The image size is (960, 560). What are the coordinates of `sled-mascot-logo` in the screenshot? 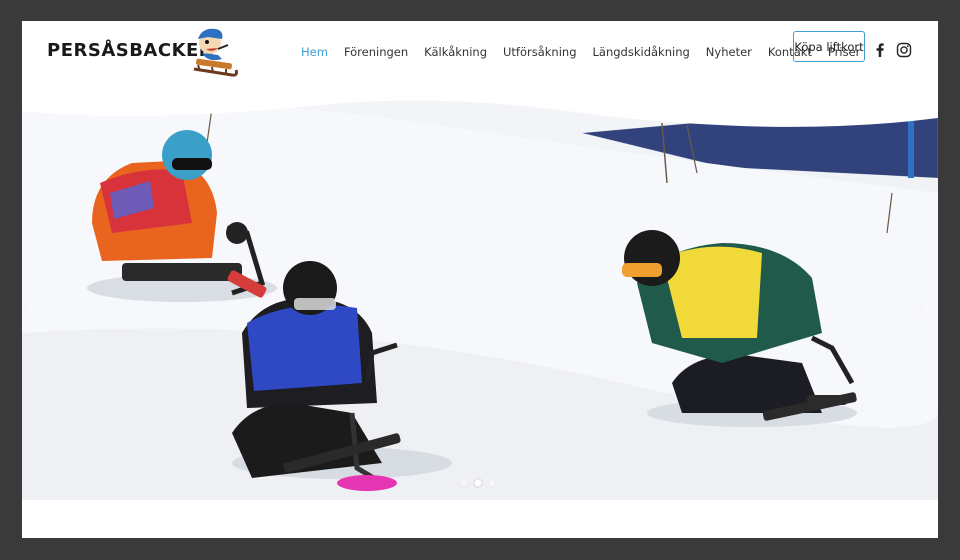 It's located at (214, 52).